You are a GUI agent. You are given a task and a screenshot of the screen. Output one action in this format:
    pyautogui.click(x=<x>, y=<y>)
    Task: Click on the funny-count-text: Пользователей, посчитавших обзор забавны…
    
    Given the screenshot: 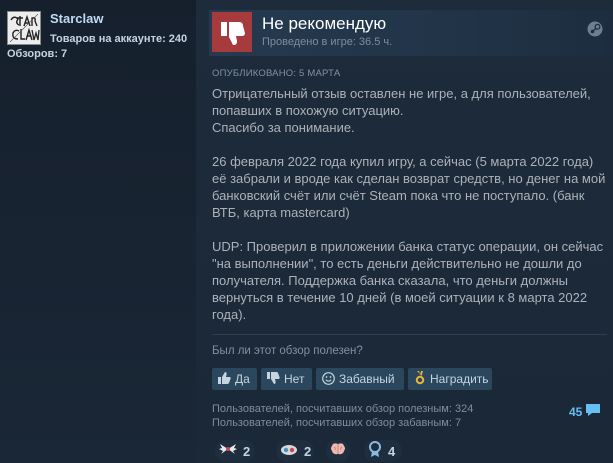 What is the action you would take?
    pyautogui.click(x=337, y=423)
    